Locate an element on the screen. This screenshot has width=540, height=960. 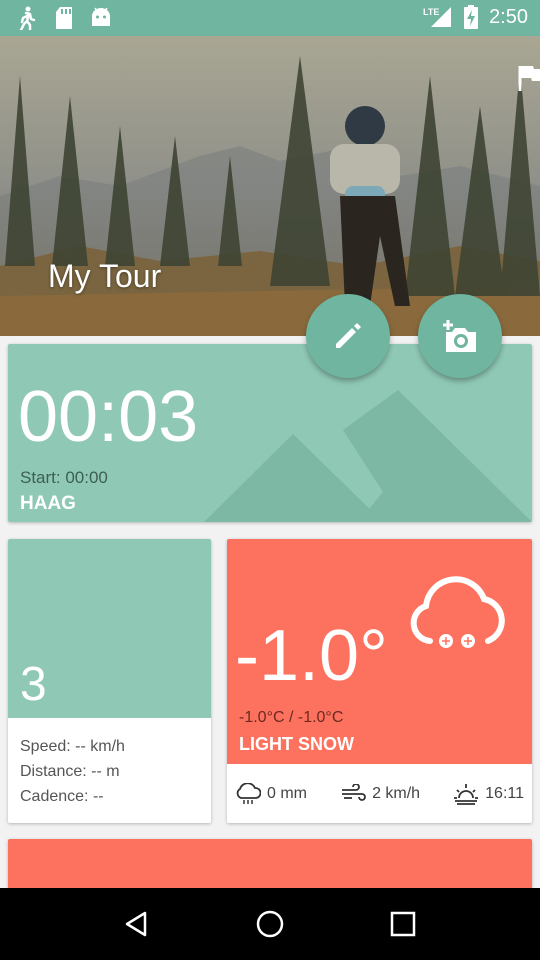
sd-card-icon is located at coordinates (64, 18).